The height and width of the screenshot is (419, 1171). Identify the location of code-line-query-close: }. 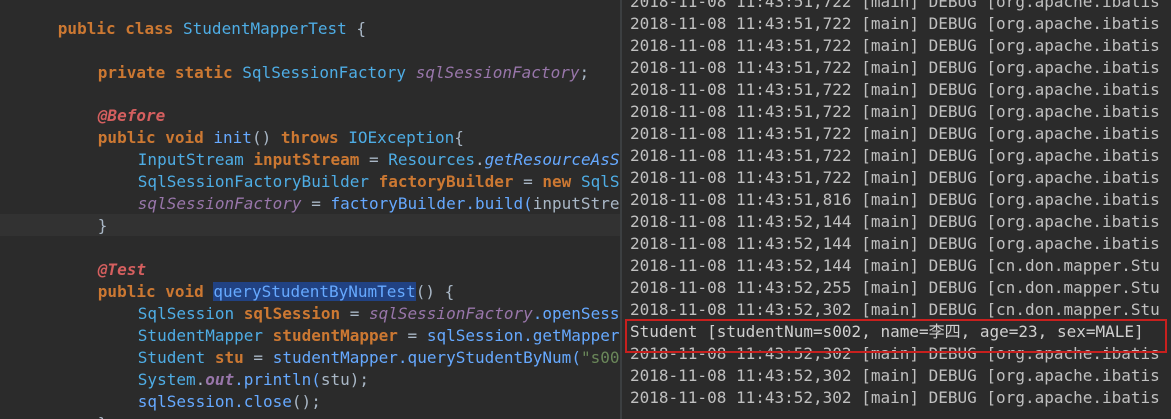
(74, 405).